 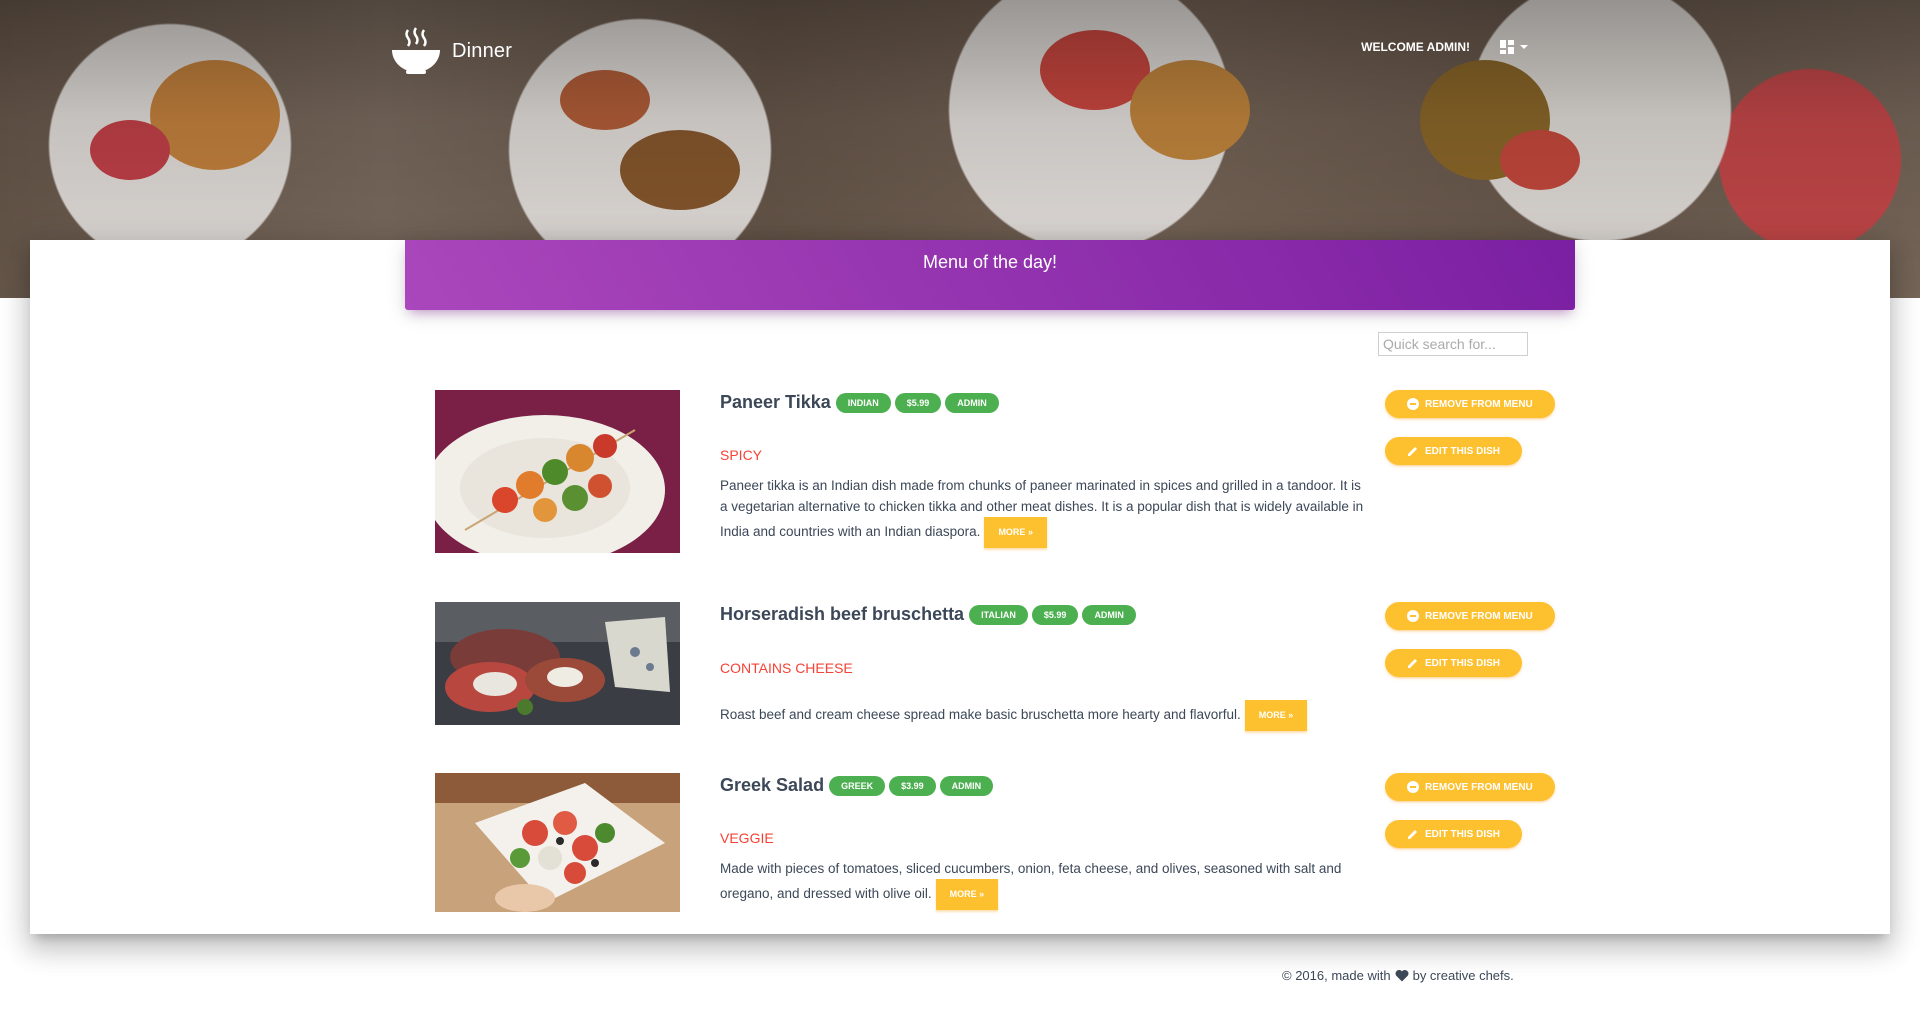 I want to click on cuisine-badge: GREEK, so click(x=857, y=785).